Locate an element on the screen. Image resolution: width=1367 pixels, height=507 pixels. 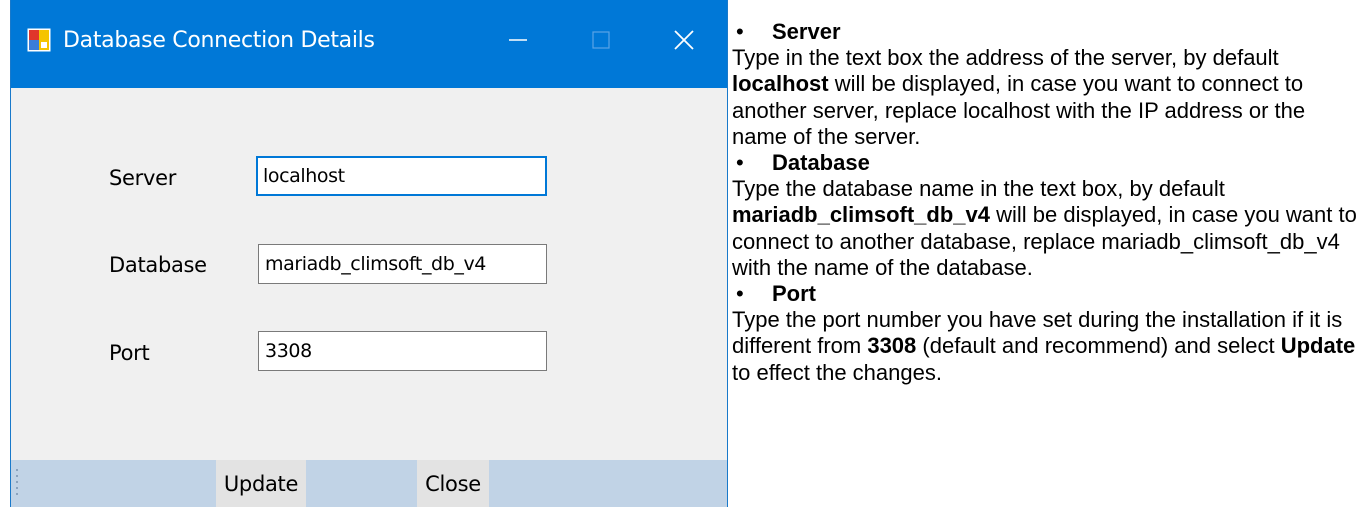
server-input is located at coordinates (401, 176).